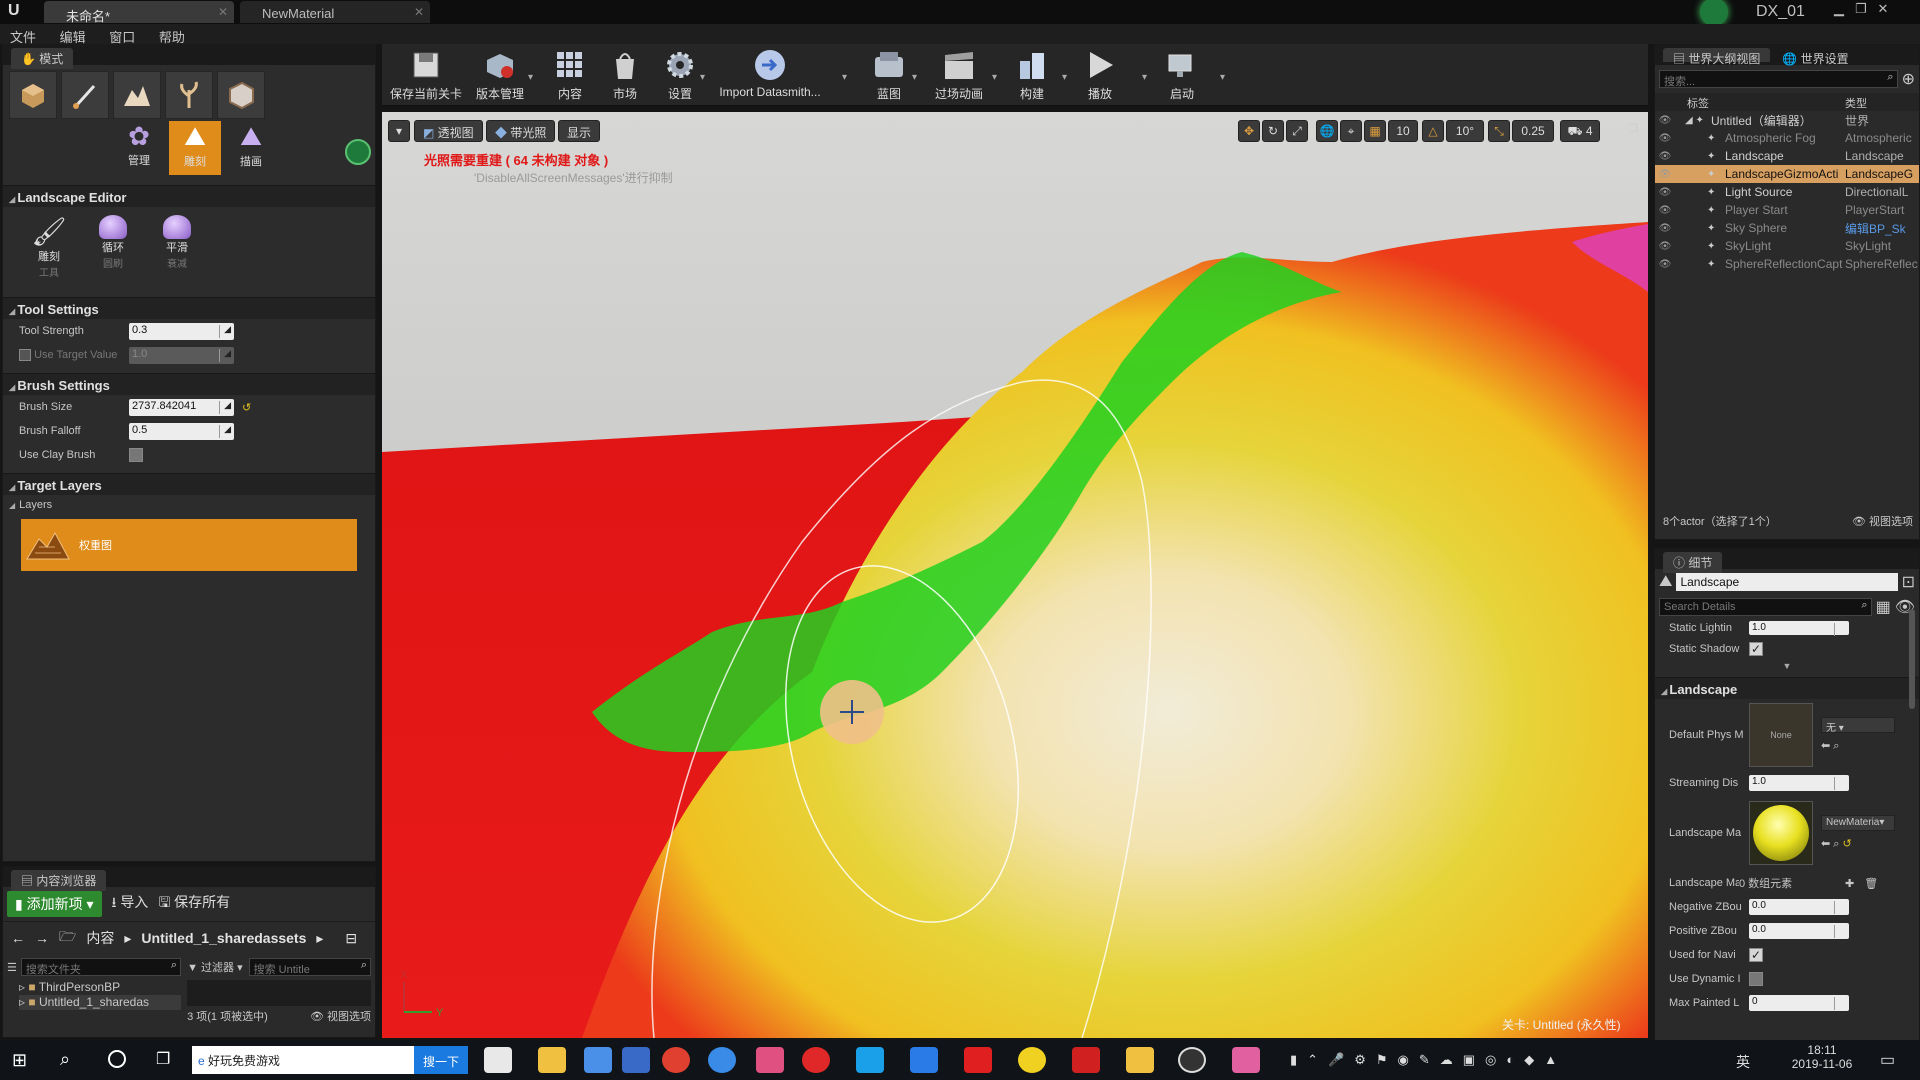  Describe the element at coordinates (1787, 192) in the screenshot. I see `outliner-row: 👁 ✦ Light Source DirectionalL` at that location.